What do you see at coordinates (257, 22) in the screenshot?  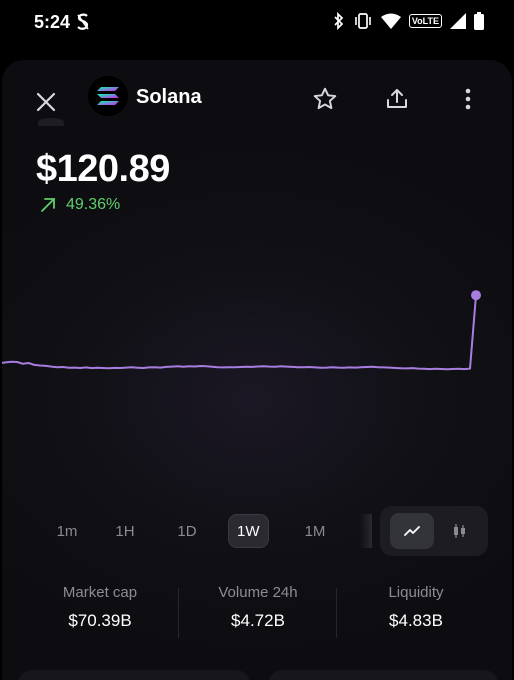 I see `status-bar: 5:24 VoLTE` at bounding box center [257, 22].